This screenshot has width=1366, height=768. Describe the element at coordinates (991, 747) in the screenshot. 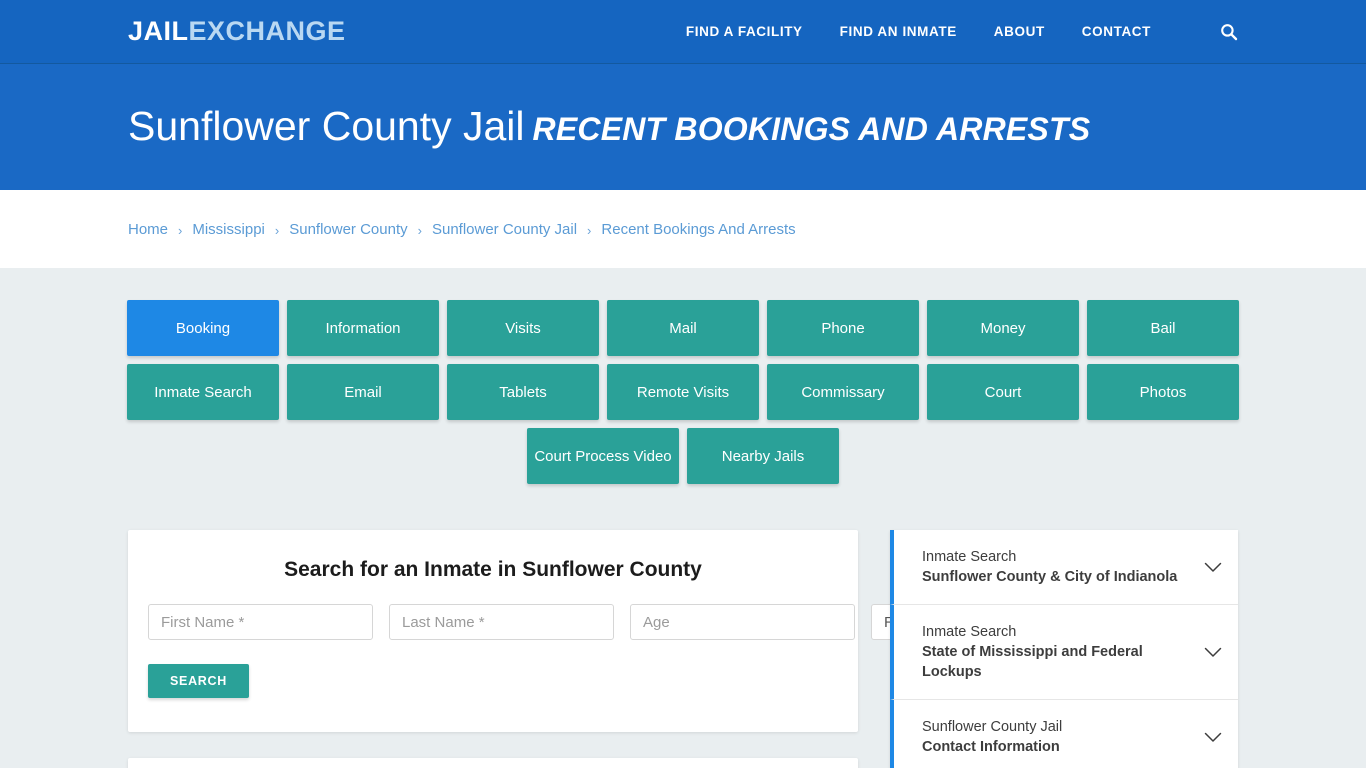

I see `accordion-item-line2: Contact Information` at that location.